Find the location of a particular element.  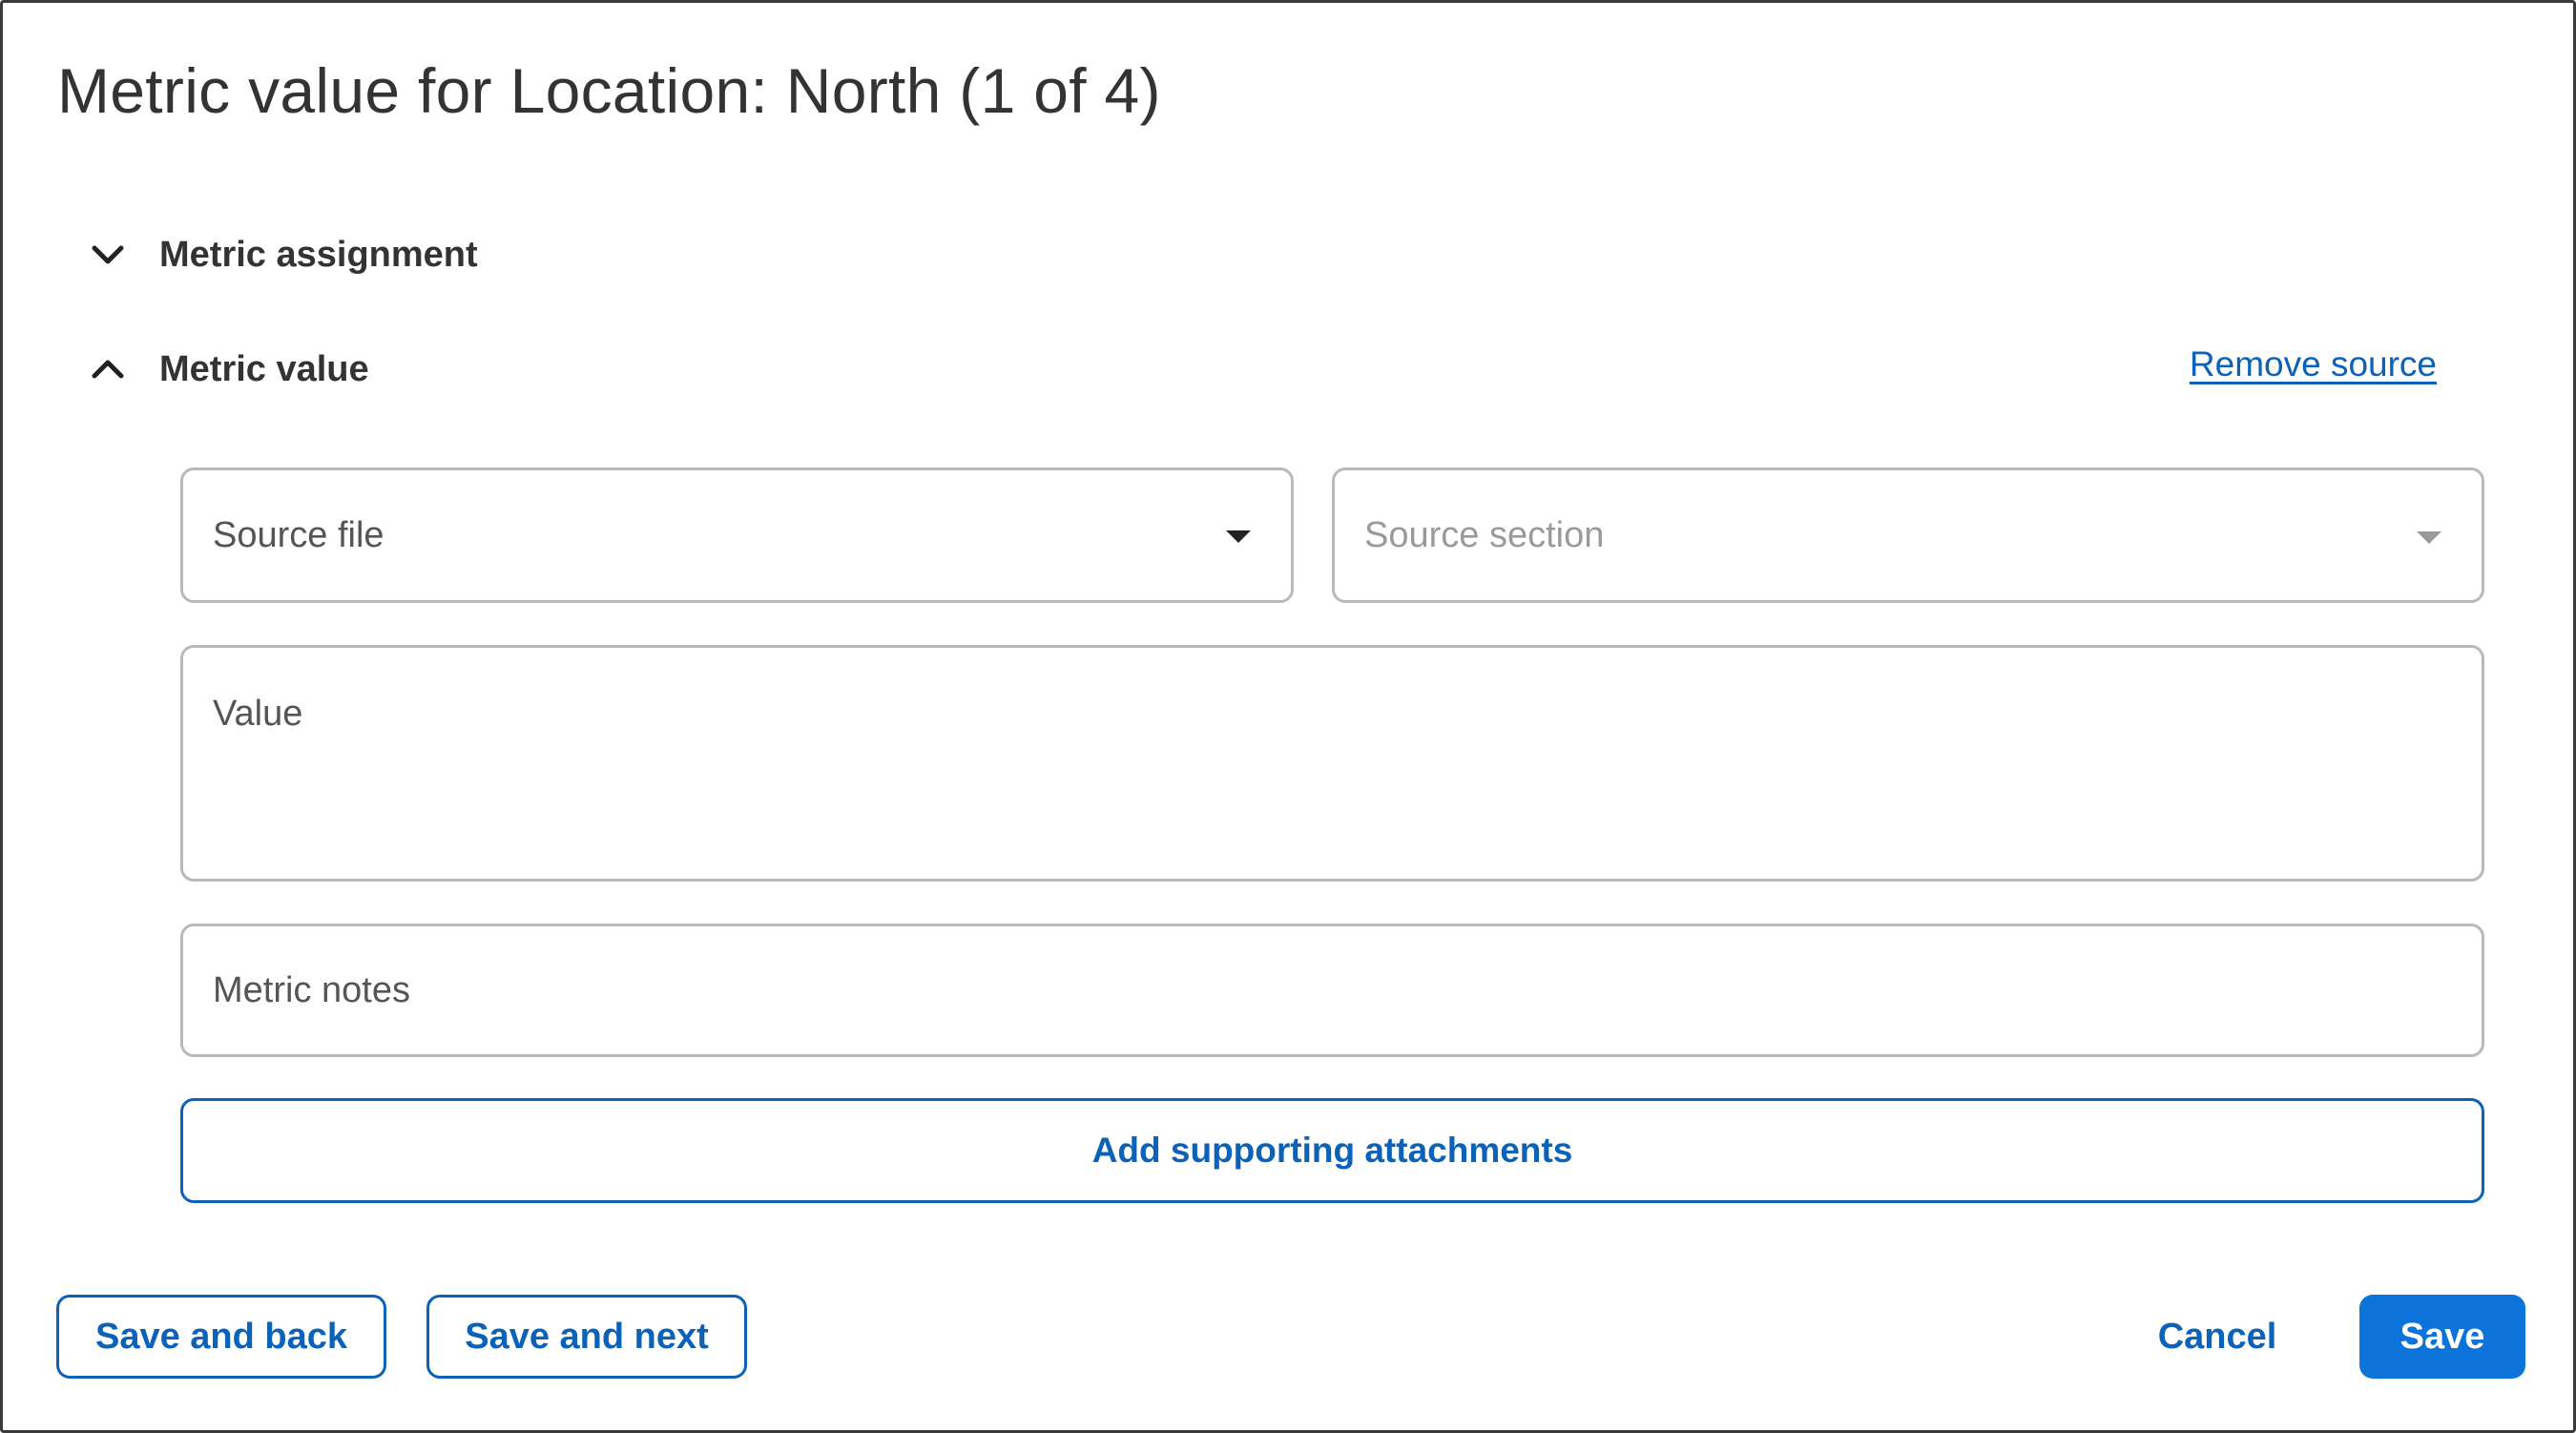

save-and-back-button: Save and back is located at coordinates (221, 1337).